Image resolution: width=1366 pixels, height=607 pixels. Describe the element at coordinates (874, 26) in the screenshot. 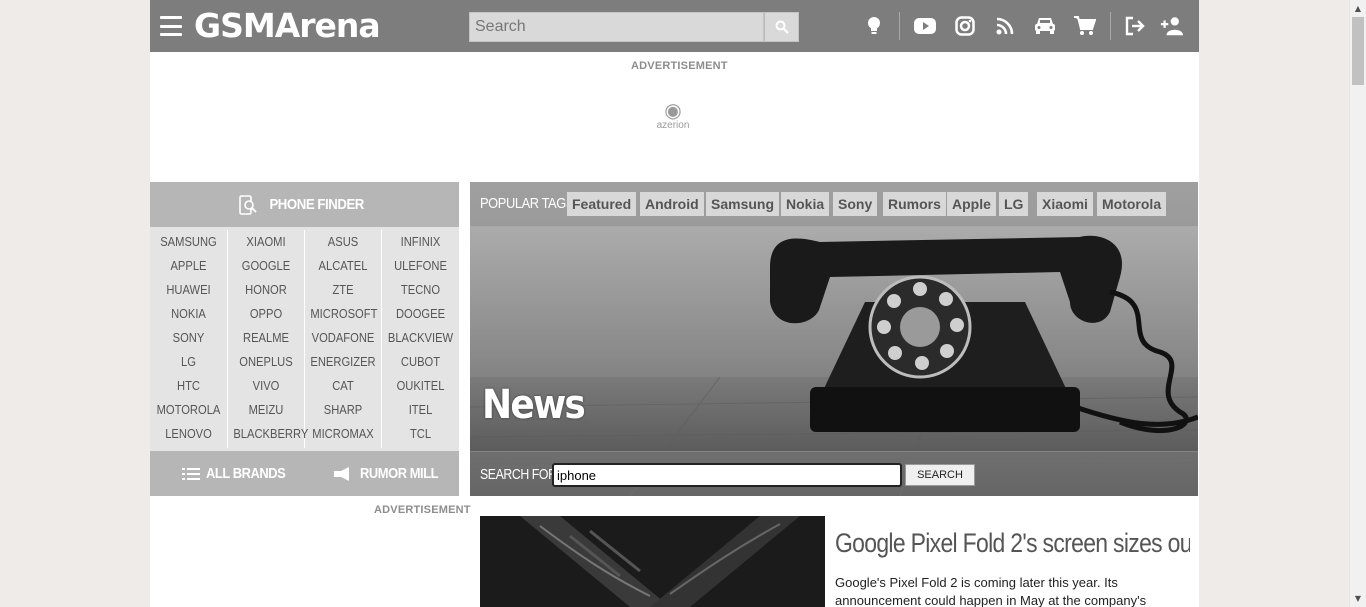

I see `lightbulb-icon` at that location.